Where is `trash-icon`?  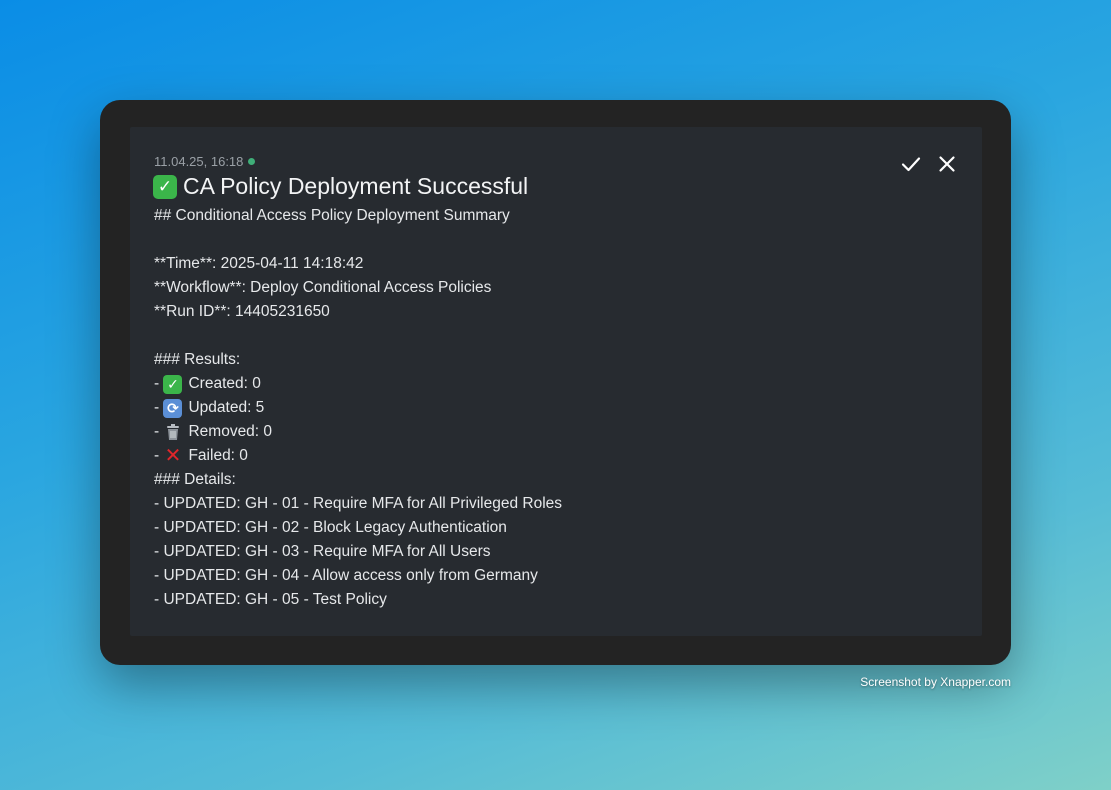 trash-icon is located at coordinates (172, 432).